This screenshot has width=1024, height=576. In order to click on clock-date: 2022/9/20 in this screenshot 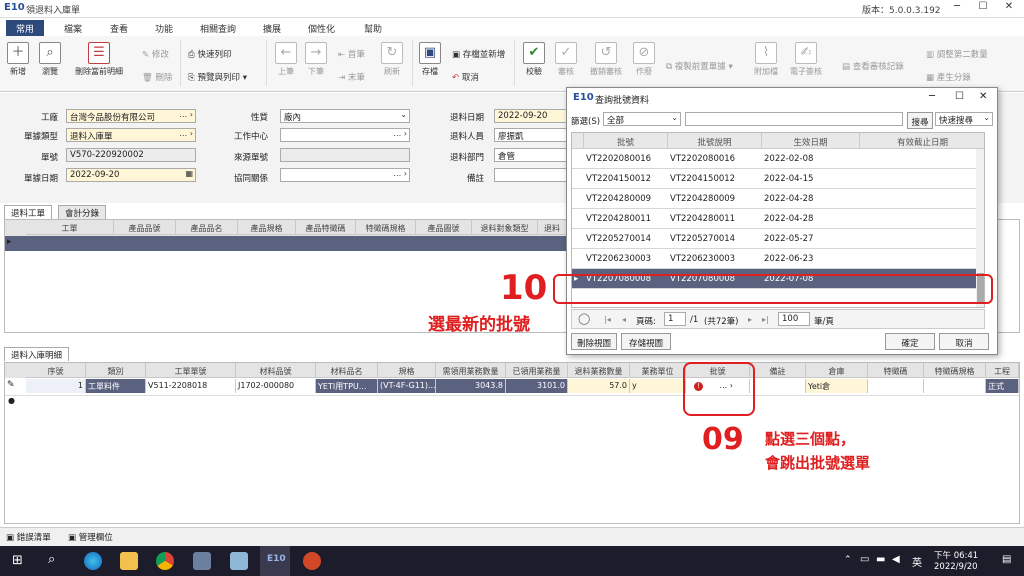, I will do `click(956, 567)`.